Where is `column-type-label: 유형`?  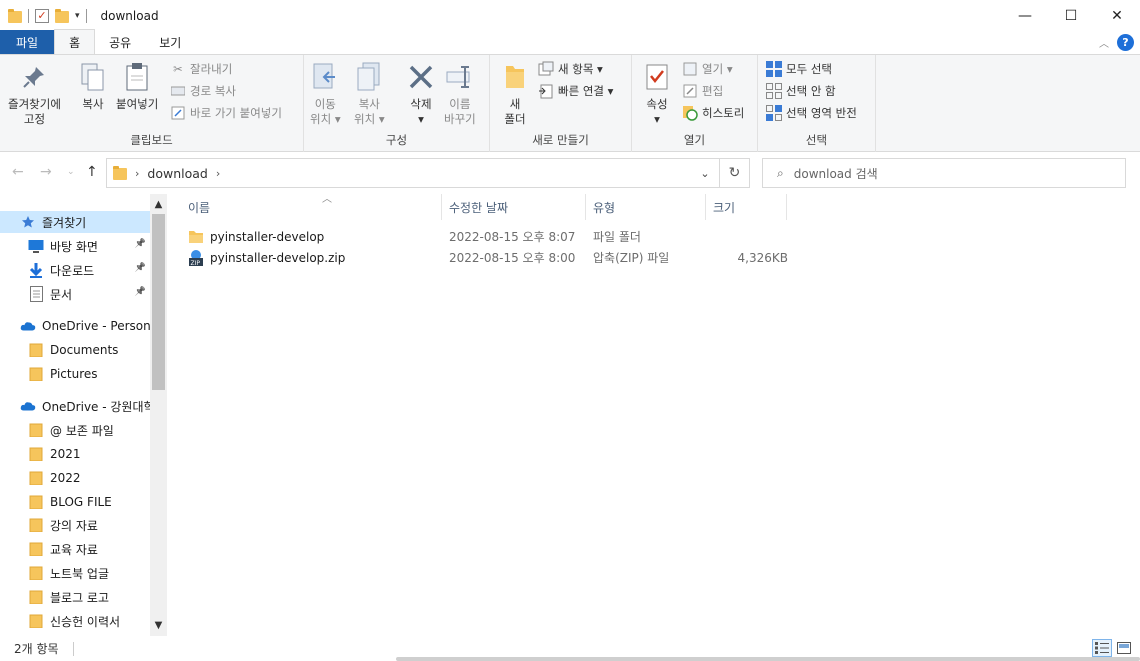
column-type-label: 유형 is located at coordinates (604, 207).